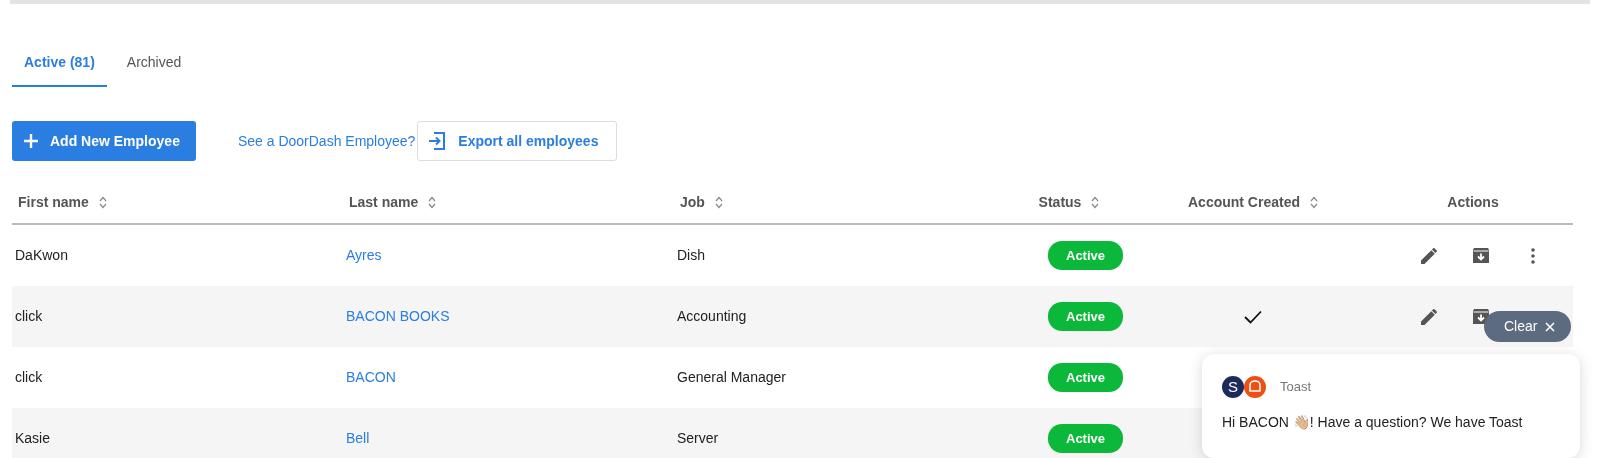 The width and height of the screenshot is (1600, 458). What do you see at coordinates (437, 141) in the screenshot?
I see `export-icon` at bounding box center [437, 141].